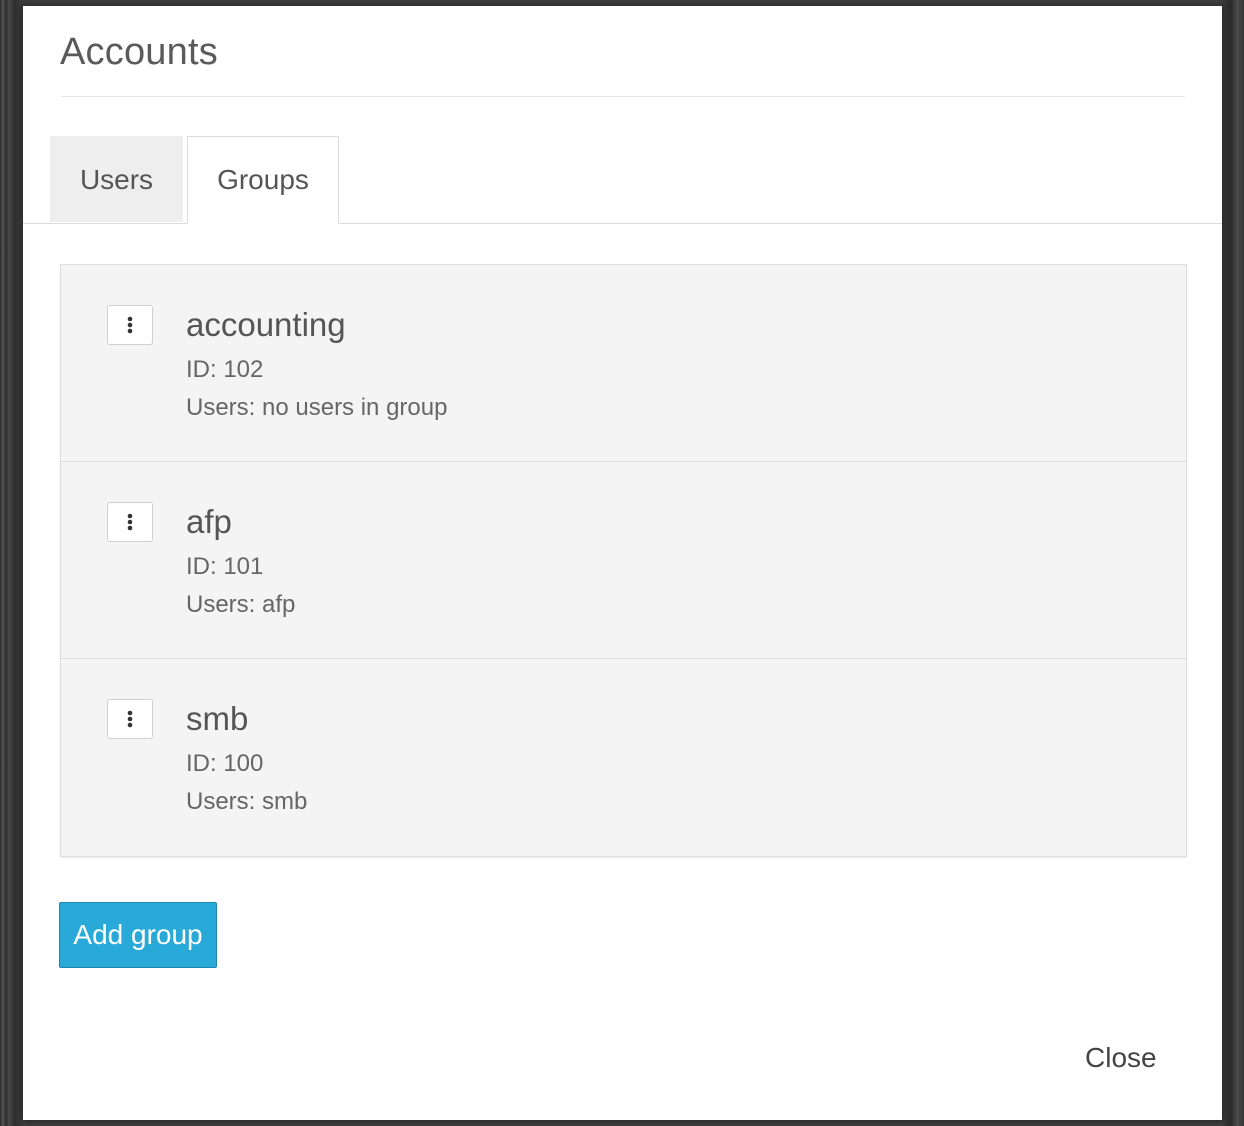 This screenshot has width=1244, height=1126. I want to click on group-id: ID: 102, so click(225, 369).